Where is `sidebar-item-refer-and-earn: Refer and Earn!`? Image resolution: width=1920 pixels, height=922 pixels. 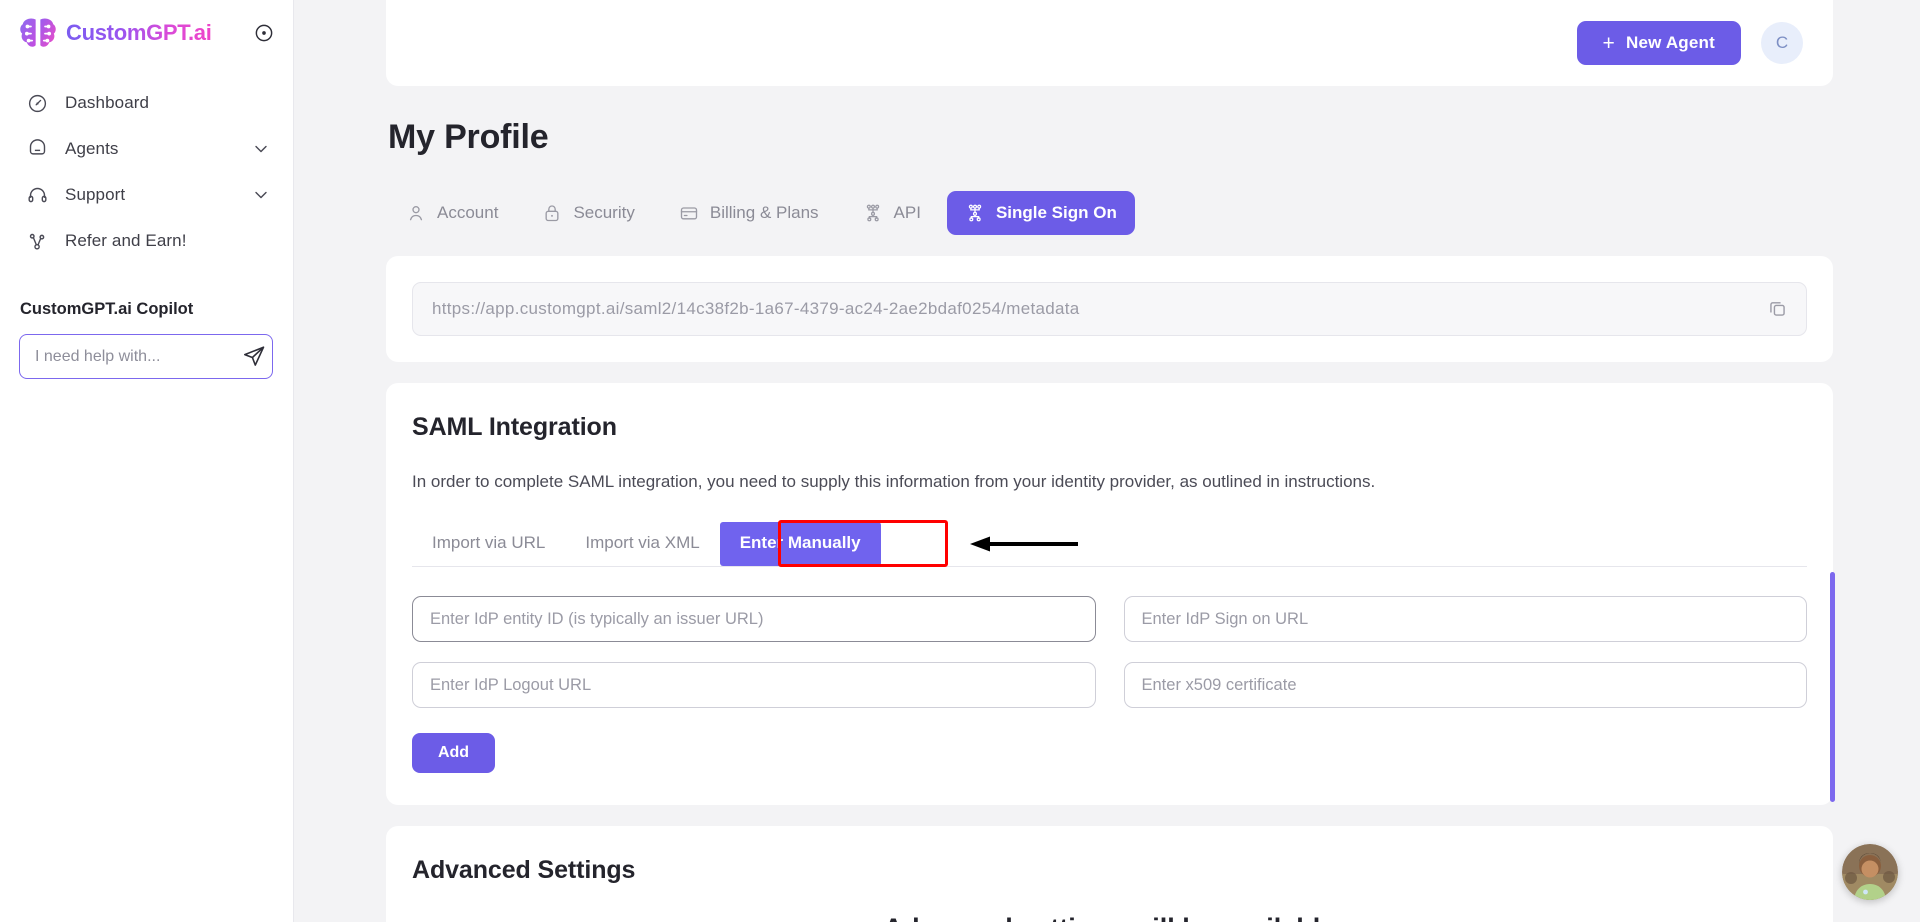
sidebar-item-refer-and-earn: Refer and Earn! is located at coordinates (146, 241).